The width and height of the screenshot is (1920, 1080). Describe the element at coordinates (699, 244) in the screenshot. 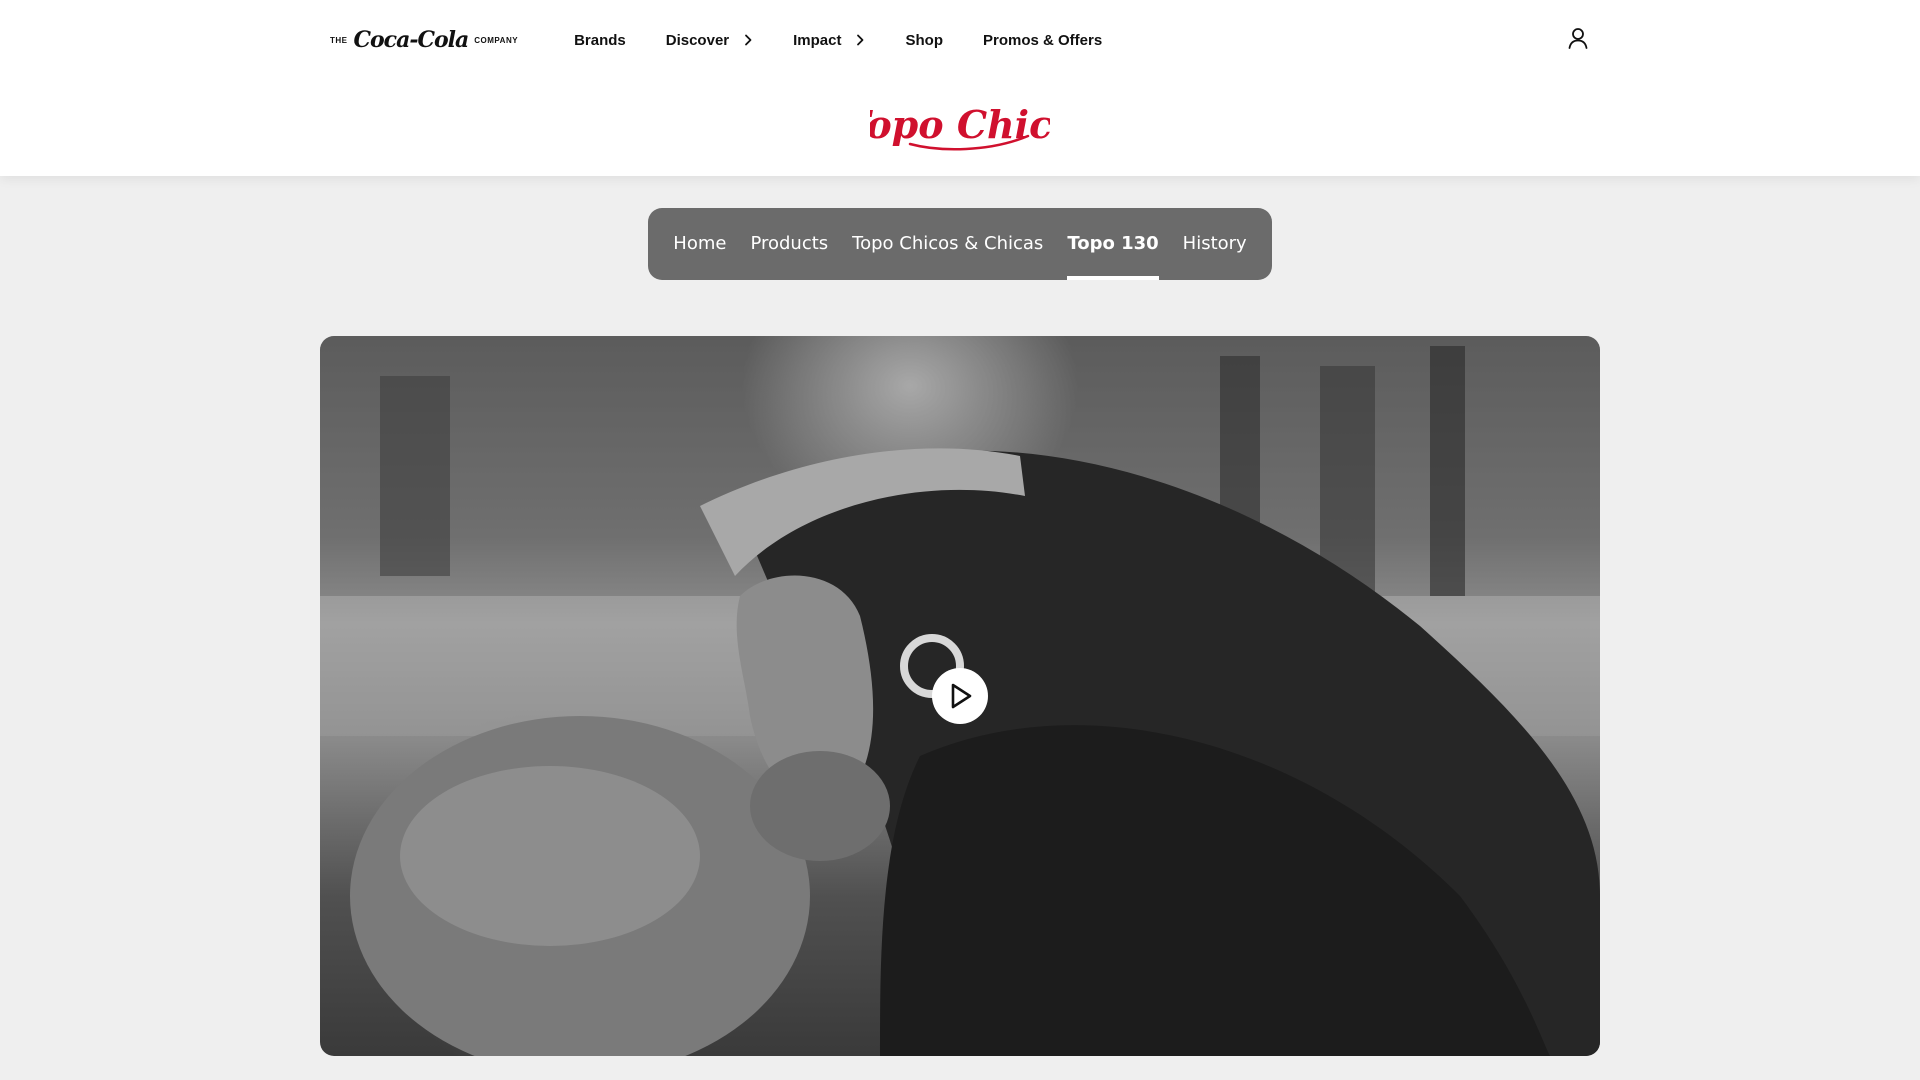

I see `tab-home: Home` at that location.